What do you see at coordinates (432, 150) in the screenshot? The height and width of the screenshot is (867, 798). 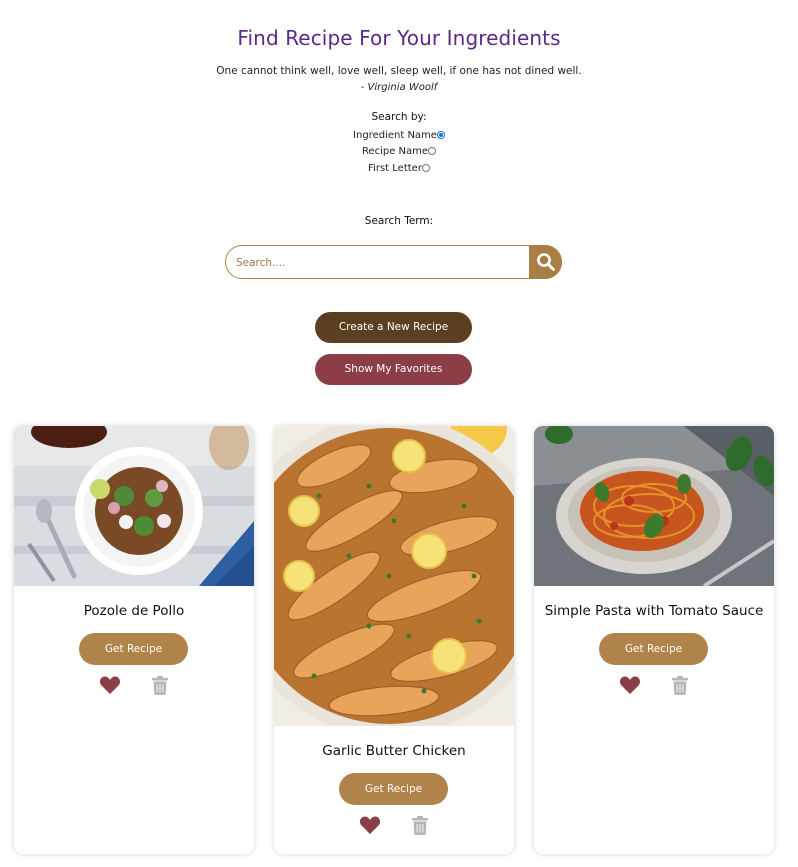 I see `radio-button-recipe` at bounding box center [432, 150].